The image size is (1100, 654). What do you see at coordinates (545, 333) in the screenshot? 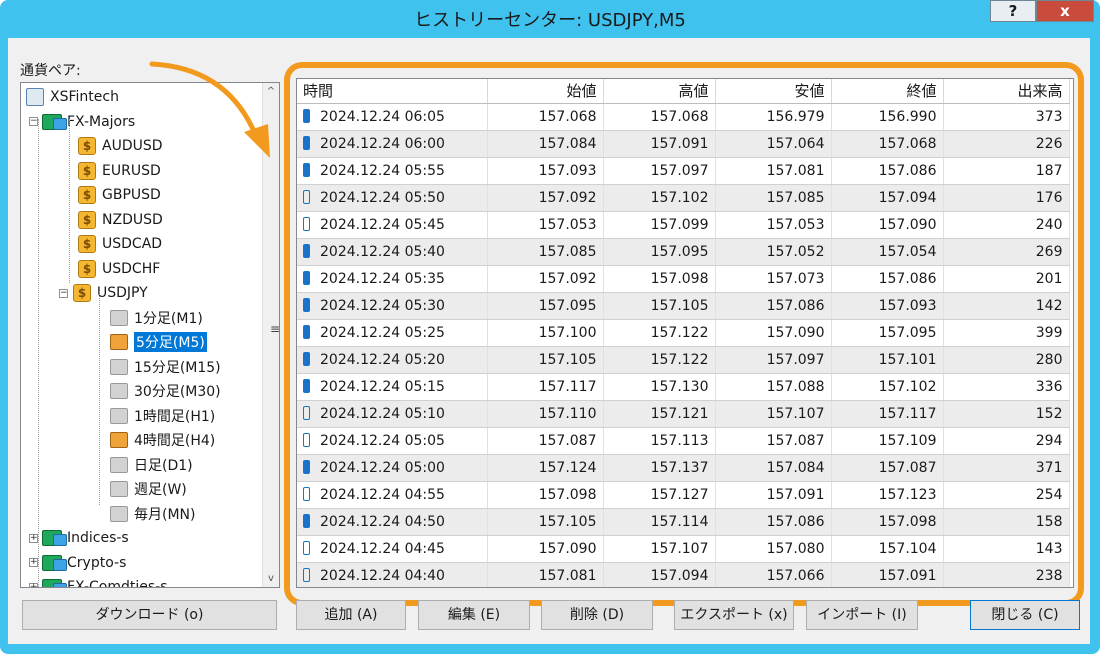
I see `open-cell: 157.100` at bounding box center [545, 333].